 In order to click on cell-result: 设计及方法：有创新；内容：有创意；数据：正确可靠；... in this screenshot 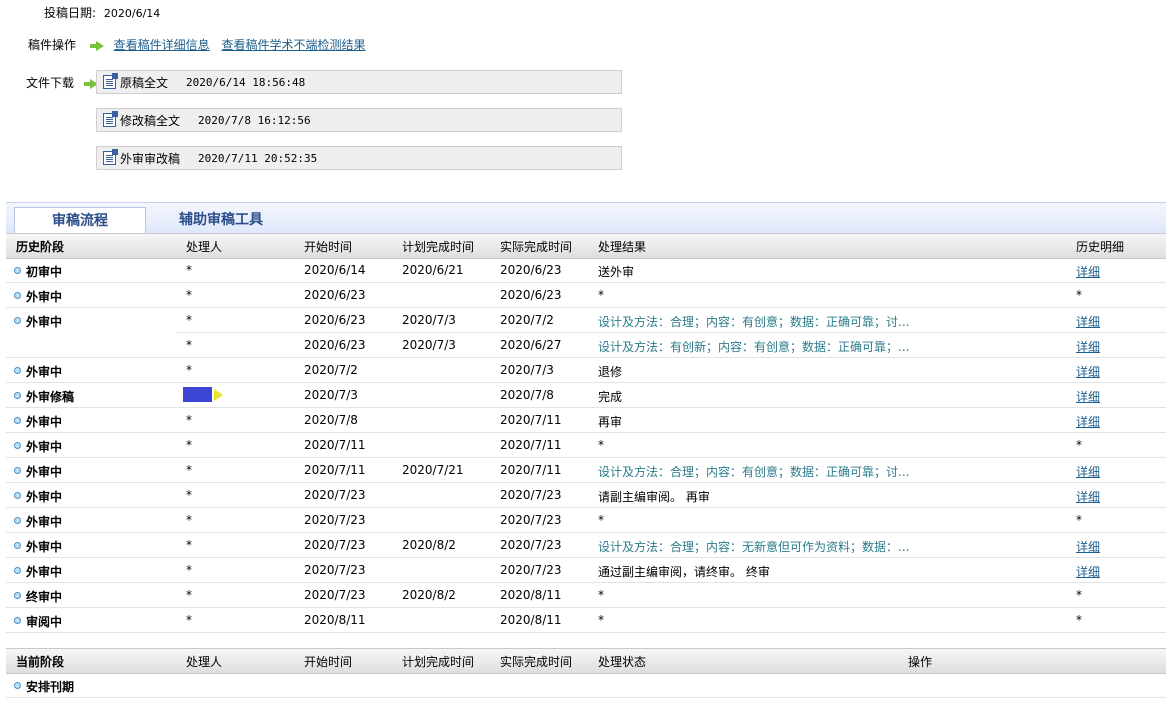, I will do `click(754, 347)`.